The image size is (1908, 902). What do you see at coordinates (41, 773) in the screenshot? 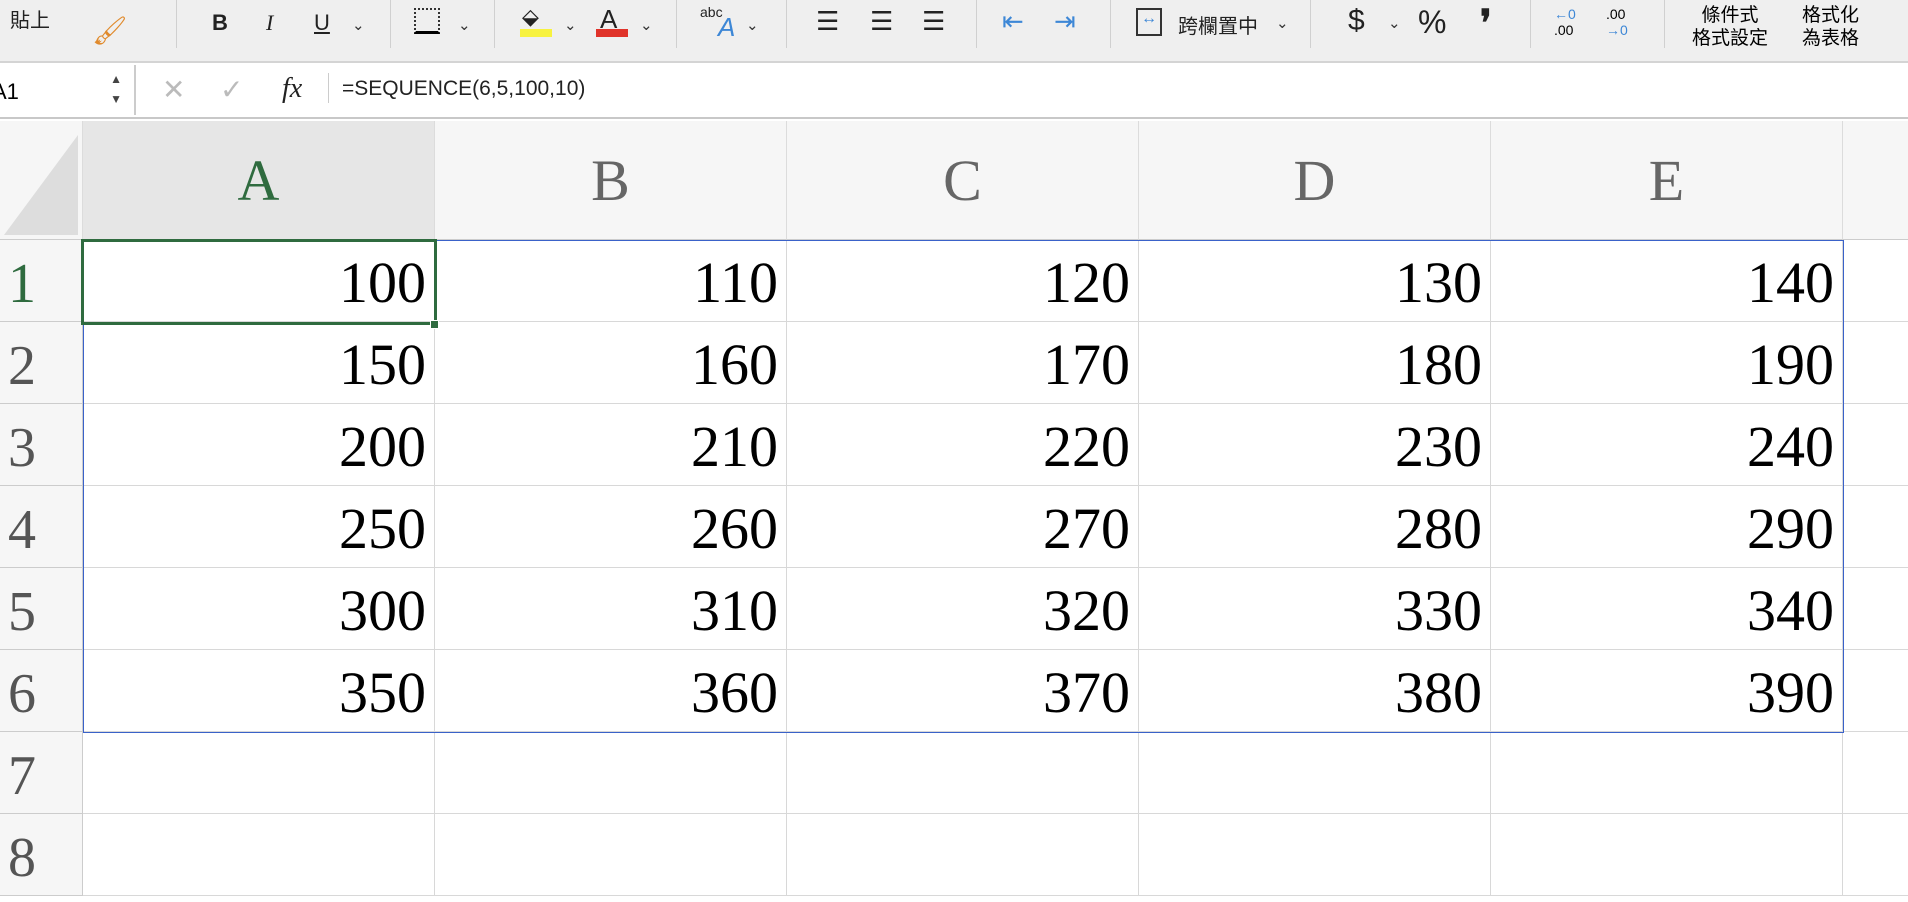
I see `row-header-7: 7` at bounding box center [41, 773].